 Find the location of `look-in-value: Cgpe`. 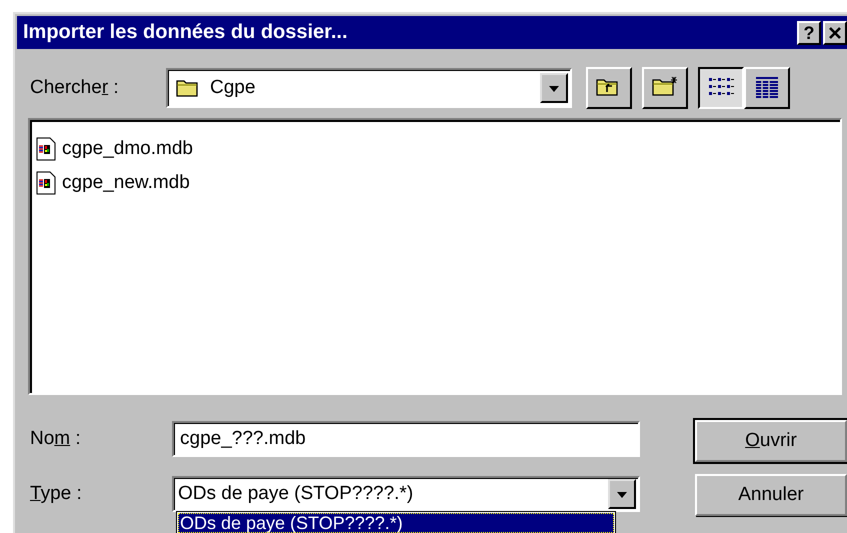

look-in-value: Cgpe is located at coordinates (233, 88).